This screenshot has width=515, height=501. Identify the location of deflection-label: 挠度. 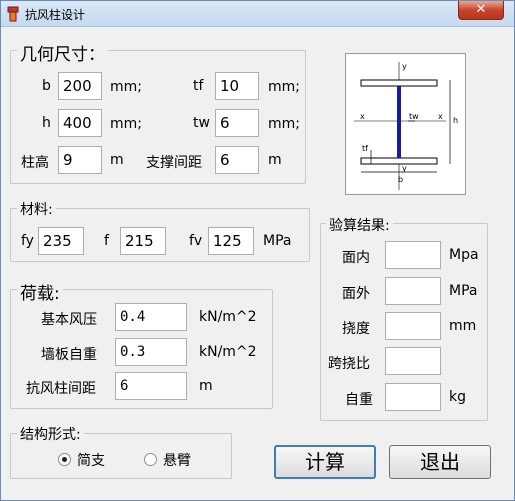
(356, 329).